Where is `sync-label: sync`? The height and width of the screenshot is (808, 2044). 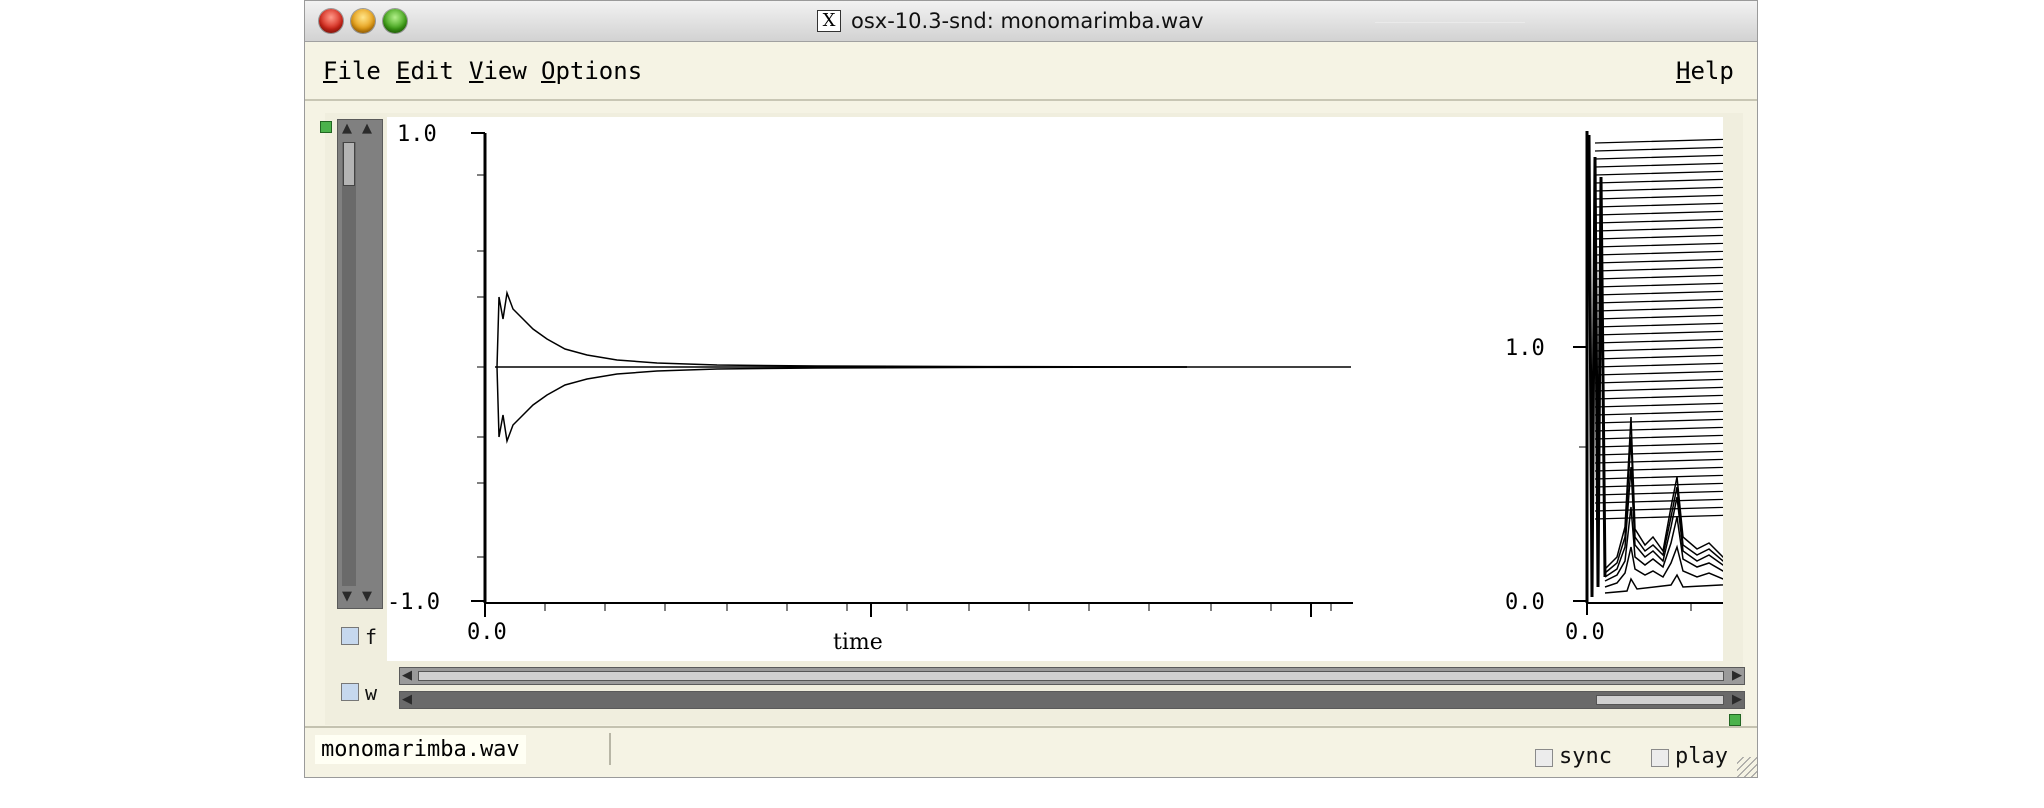
sync-label: sync is located at coordinates (1585, 756).